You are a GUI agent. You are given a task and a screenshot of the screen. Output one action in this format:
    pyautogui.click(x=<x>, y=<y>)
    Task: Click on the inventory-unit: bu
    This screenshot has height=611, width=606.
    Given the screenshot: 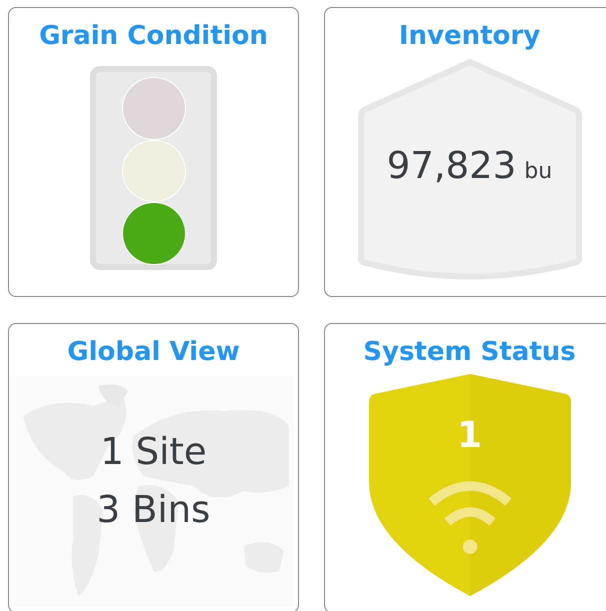 What is the action you would take?
    pyautogui.click(x=538, y=171)
    